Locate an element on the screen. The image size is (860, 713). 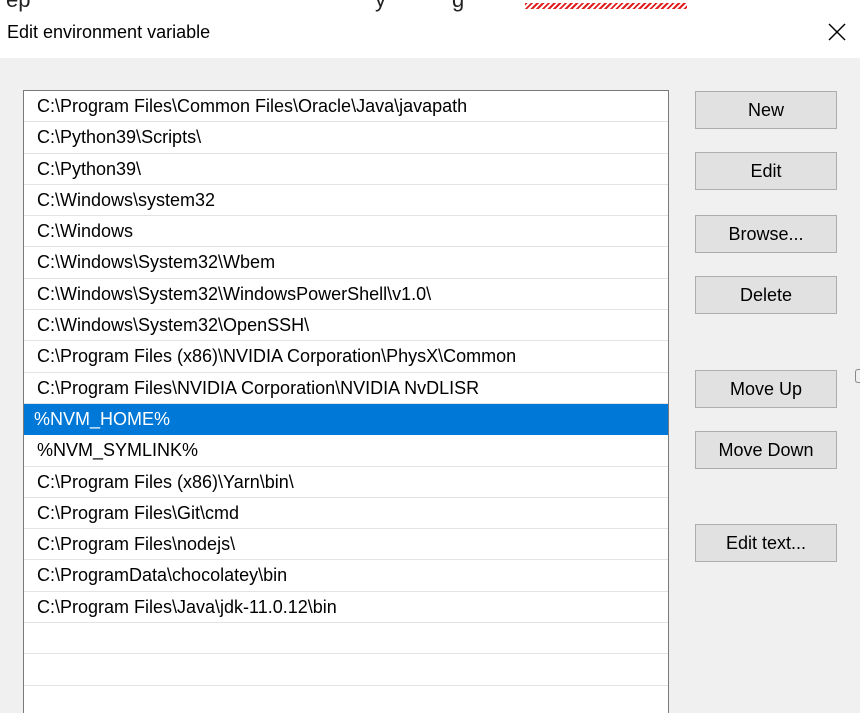
path-list-item-selected: %NVM_HOME% is located at coordinates (346, 419).